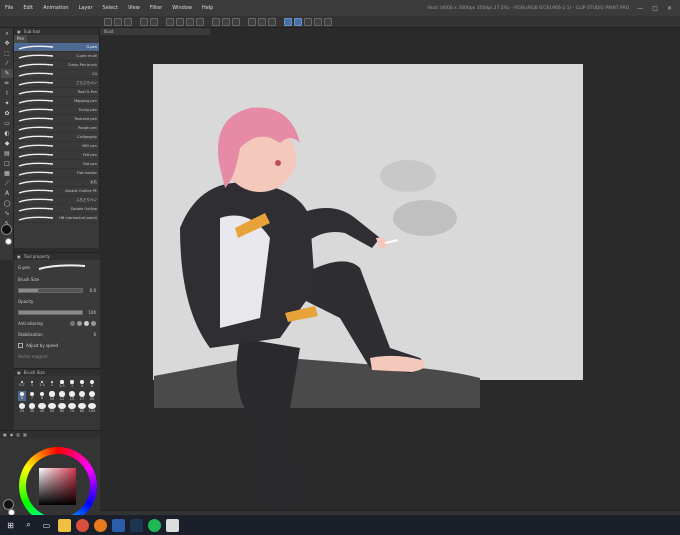 The image size is (680, 535). What do you see at coordinates (7, 183) in the screenshot?
I see `ruler-icon: ⟋` at bounding box center [7, 183].